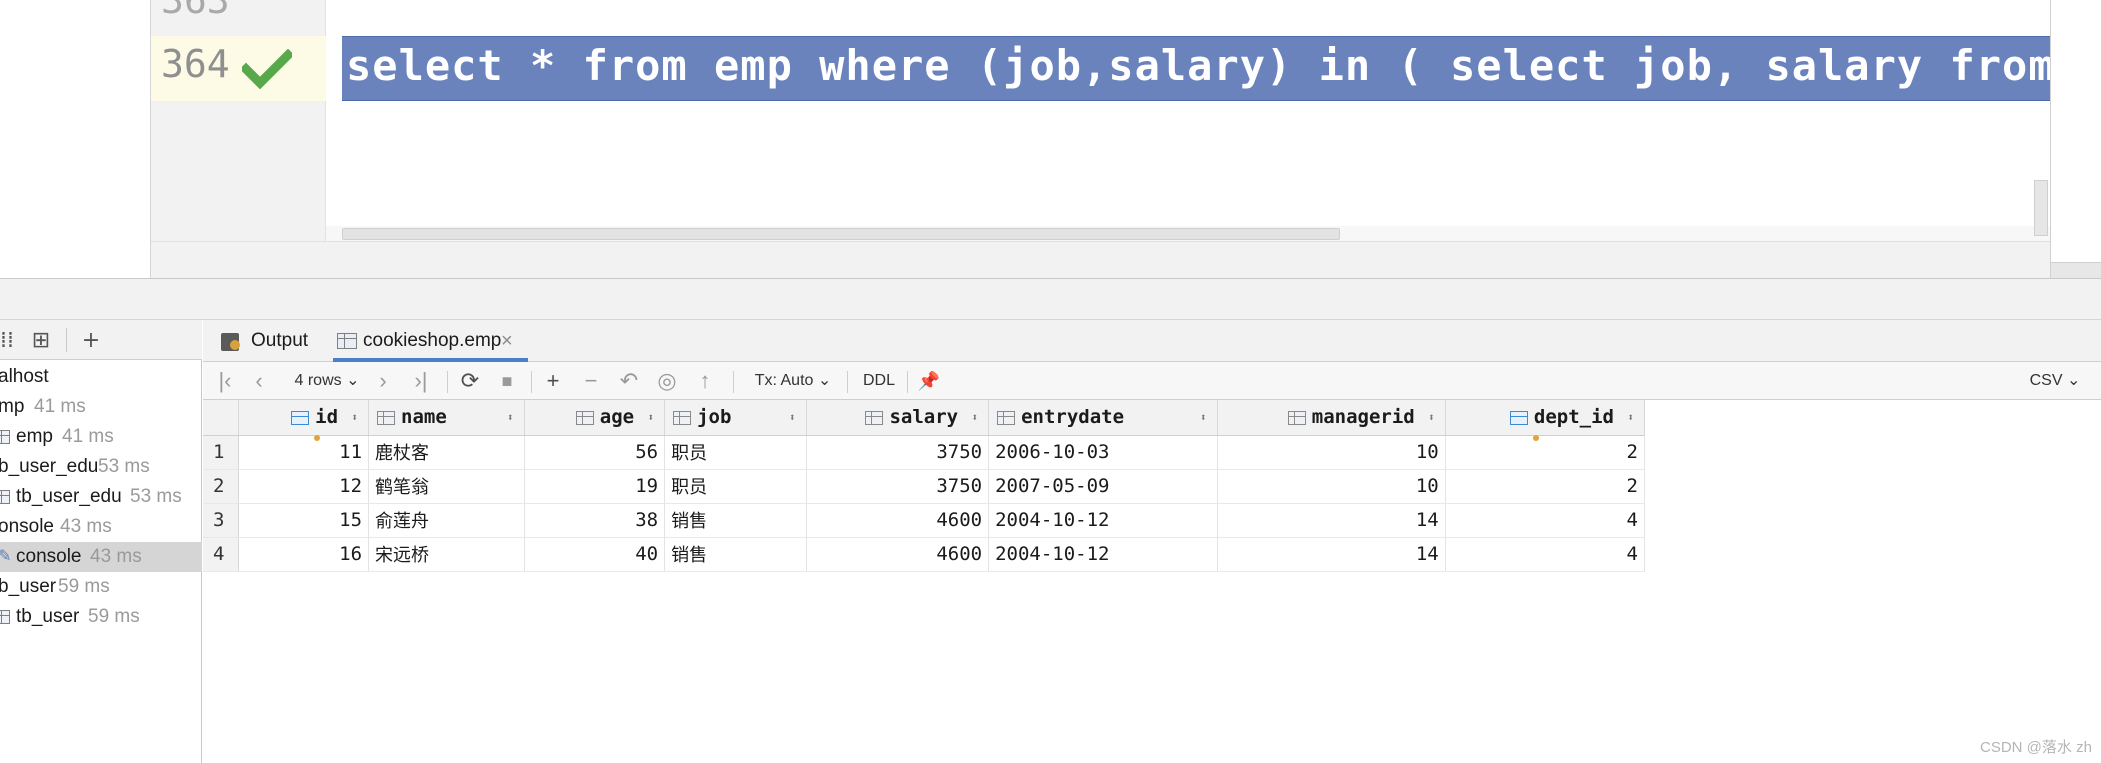  Describe the element at coordinates (101, 467) in the screenshot. I see `tree-item-user-edu-session: b_user_edu 53 ms` at that location.